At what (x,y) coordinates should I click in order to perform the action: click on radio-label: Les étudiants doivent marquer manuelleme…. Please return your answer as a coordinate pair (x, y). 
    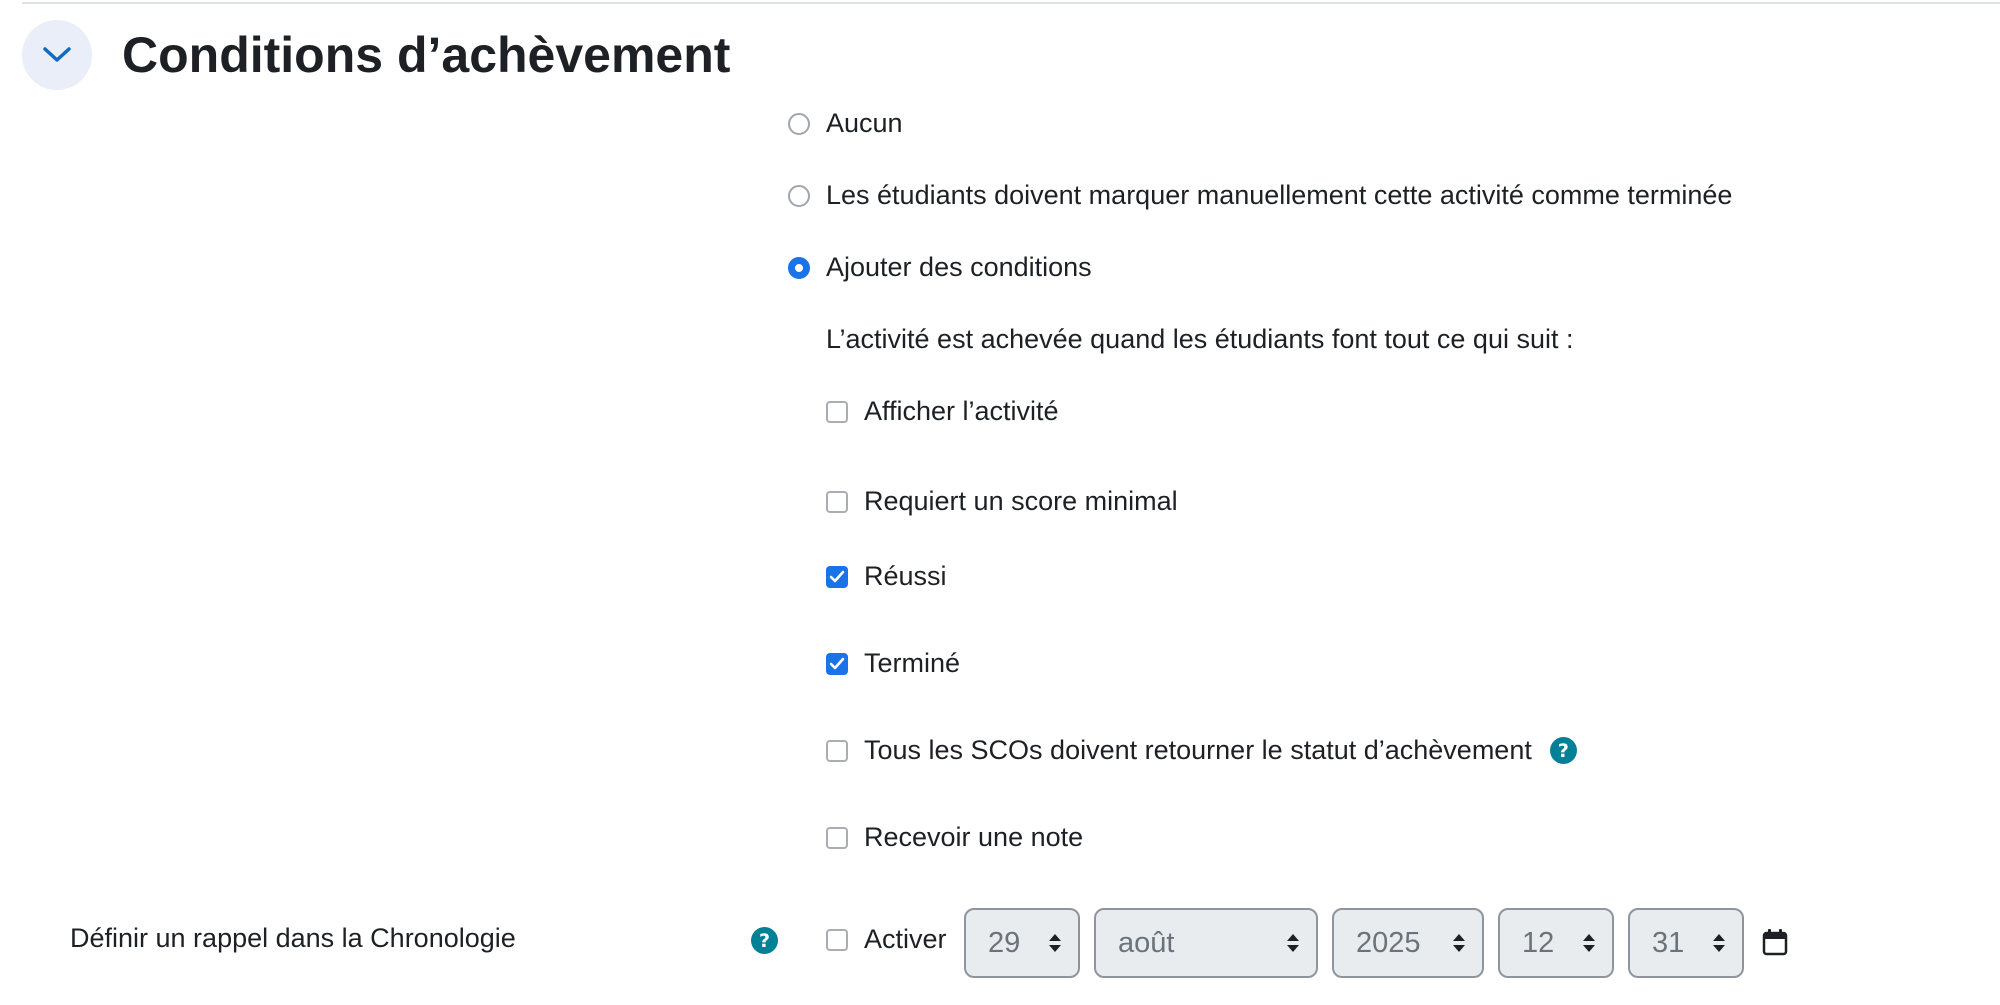
    Looking at the image, I should click on (1279, 195).